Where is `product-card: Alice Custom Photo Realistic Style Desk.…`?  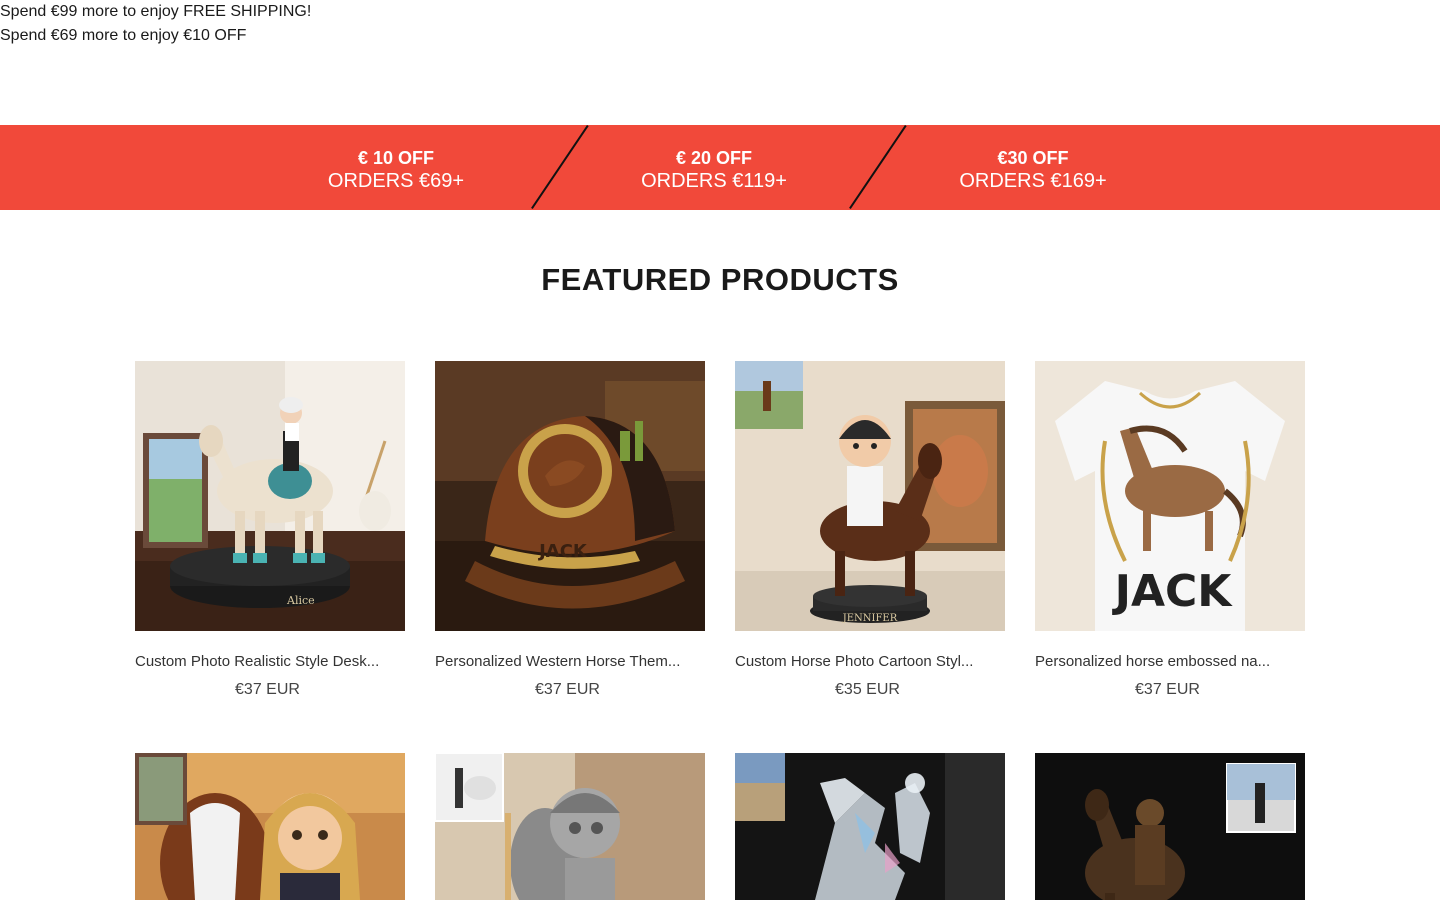
product-card: Alice Custom Photo Realistic Style Desk.… is located at coordinates (270, 530).